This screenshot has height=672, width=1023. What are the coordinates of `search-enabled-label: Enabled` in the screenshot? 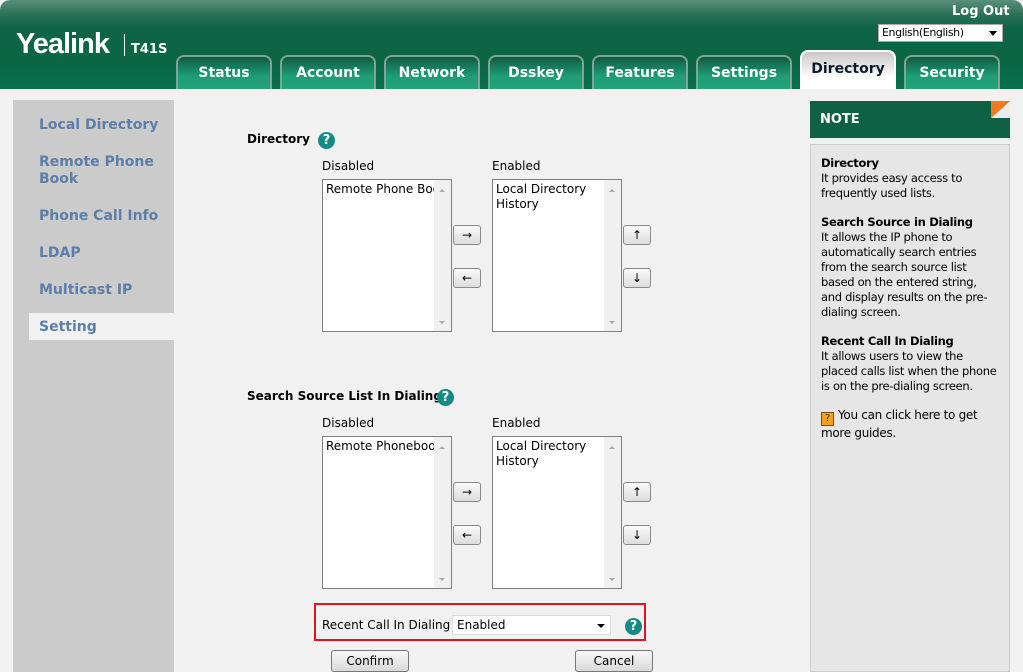 It's located at (516, 423).